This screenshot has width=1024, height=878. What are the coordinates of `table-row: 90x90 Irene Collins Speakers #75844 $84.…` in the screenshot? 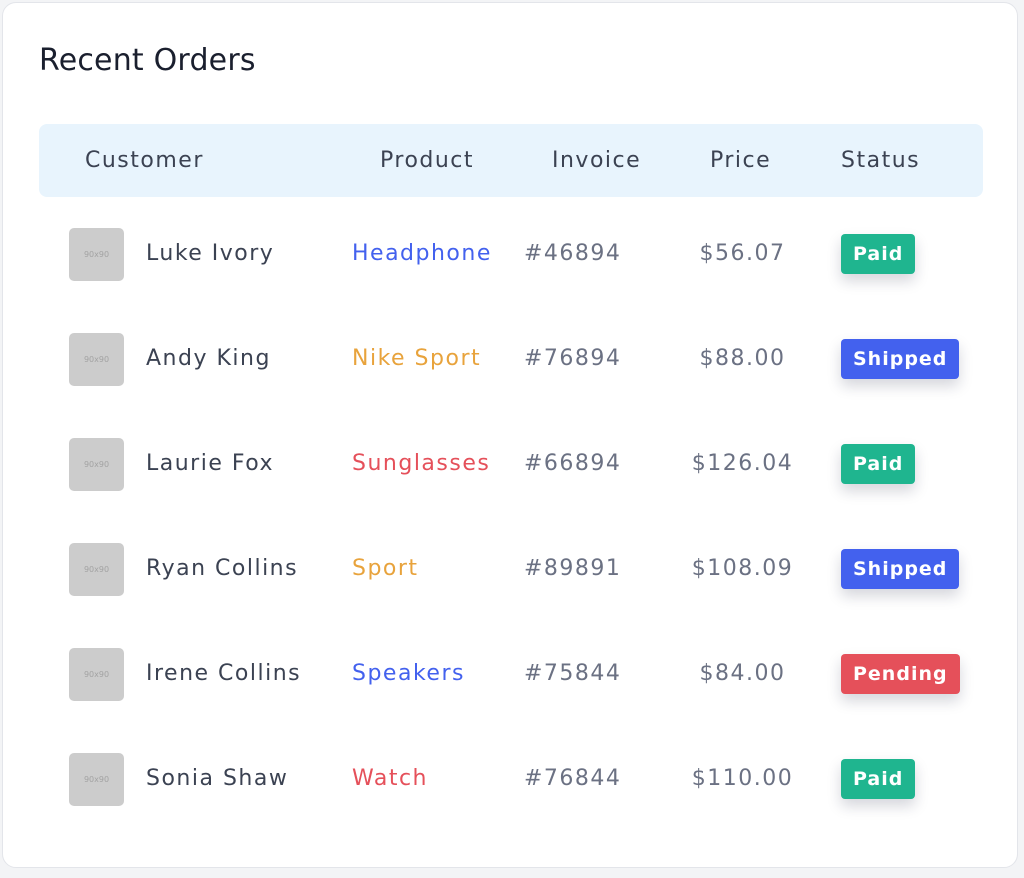 It's located at (511, 676).